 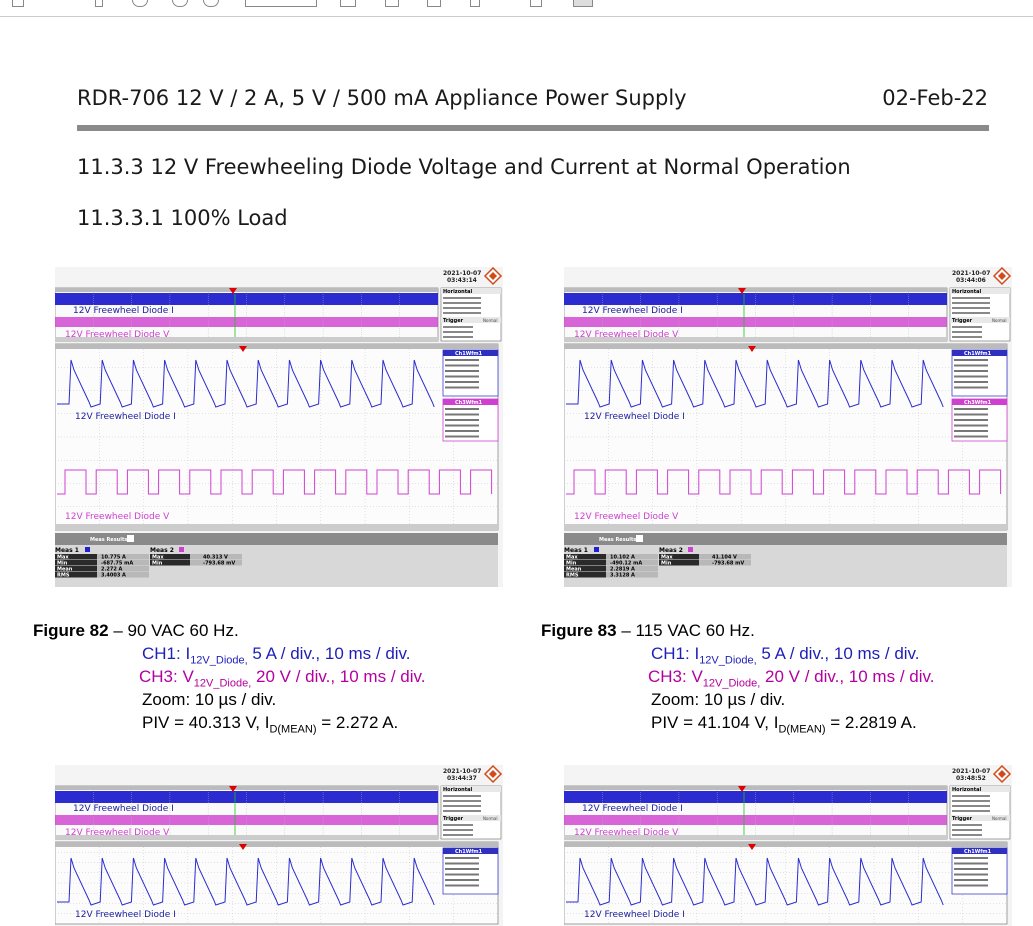 I want to click on trigger-mode: Normal, so click(x=490, y=818).